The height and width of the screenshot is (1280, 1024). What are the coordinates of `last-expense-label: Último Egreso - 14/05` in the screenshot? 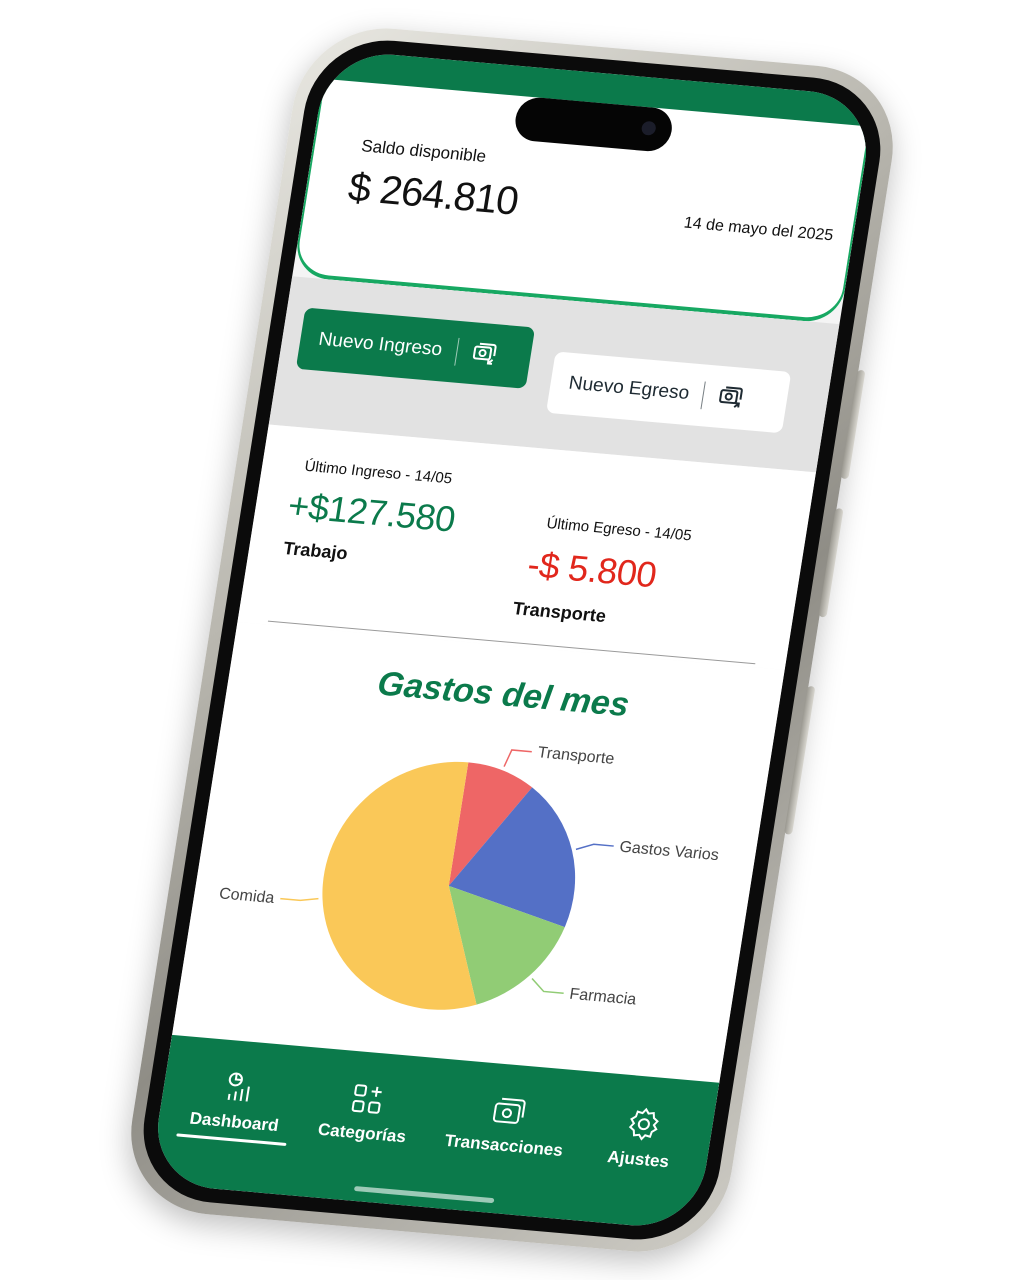 It's located at (619, 529).